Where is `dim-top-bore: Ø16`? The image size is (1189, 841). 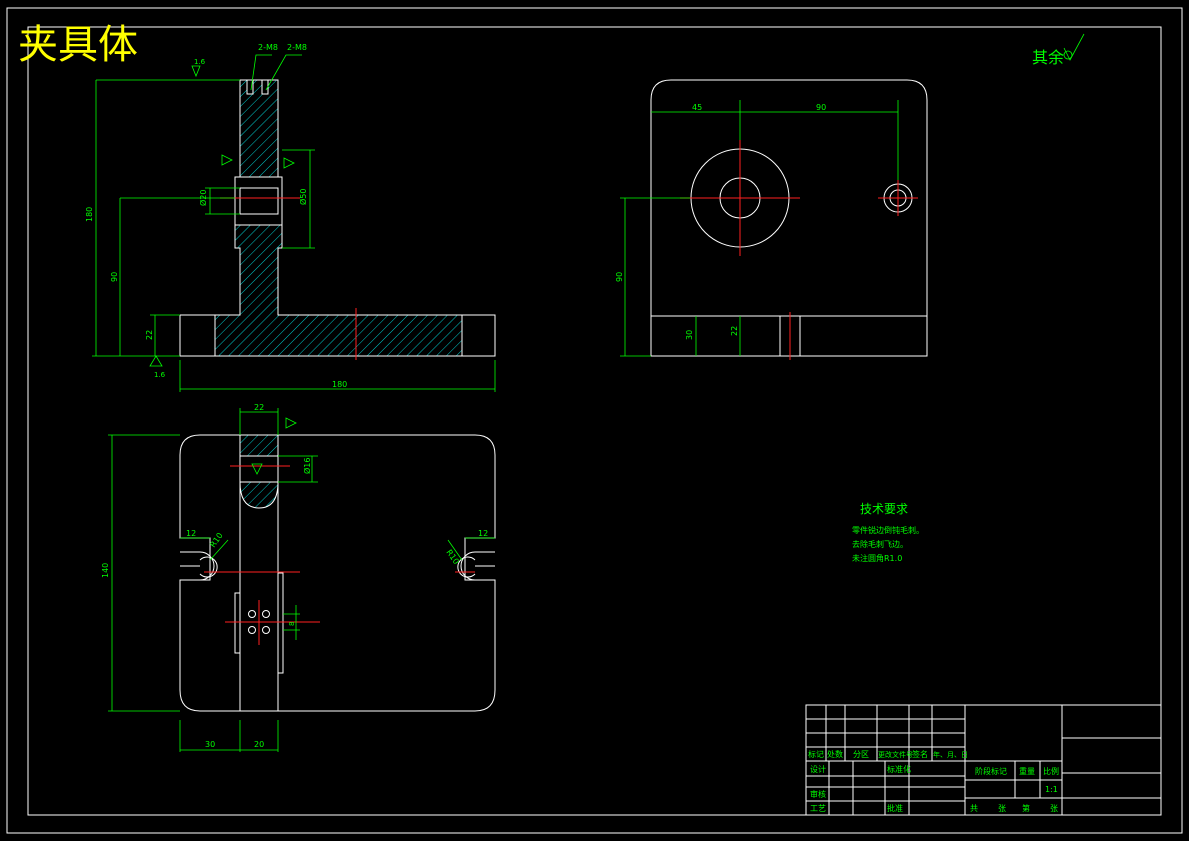
dim-top-bore: Ø16 is located at coordinates (307, 466).